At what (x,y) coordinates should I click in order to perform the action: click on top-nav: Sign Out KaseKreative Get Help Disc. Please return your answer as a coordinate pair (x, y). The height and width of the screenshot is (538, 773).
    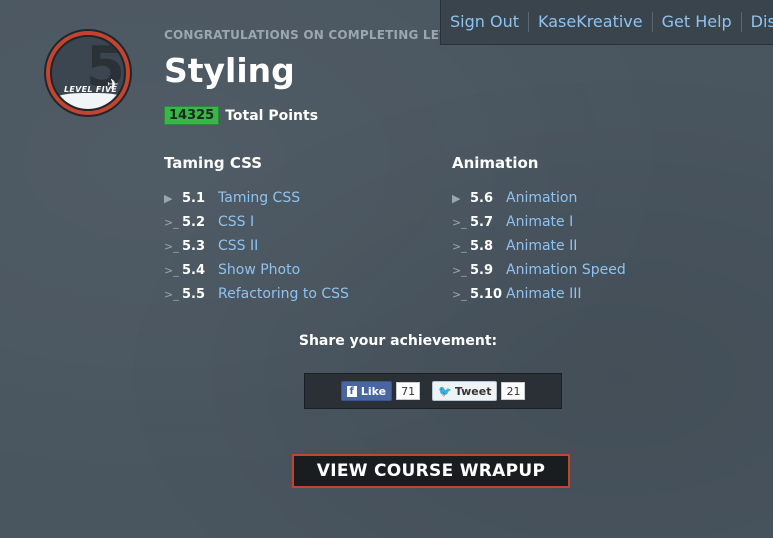
    Looking at the image, I should click on (606, 22).